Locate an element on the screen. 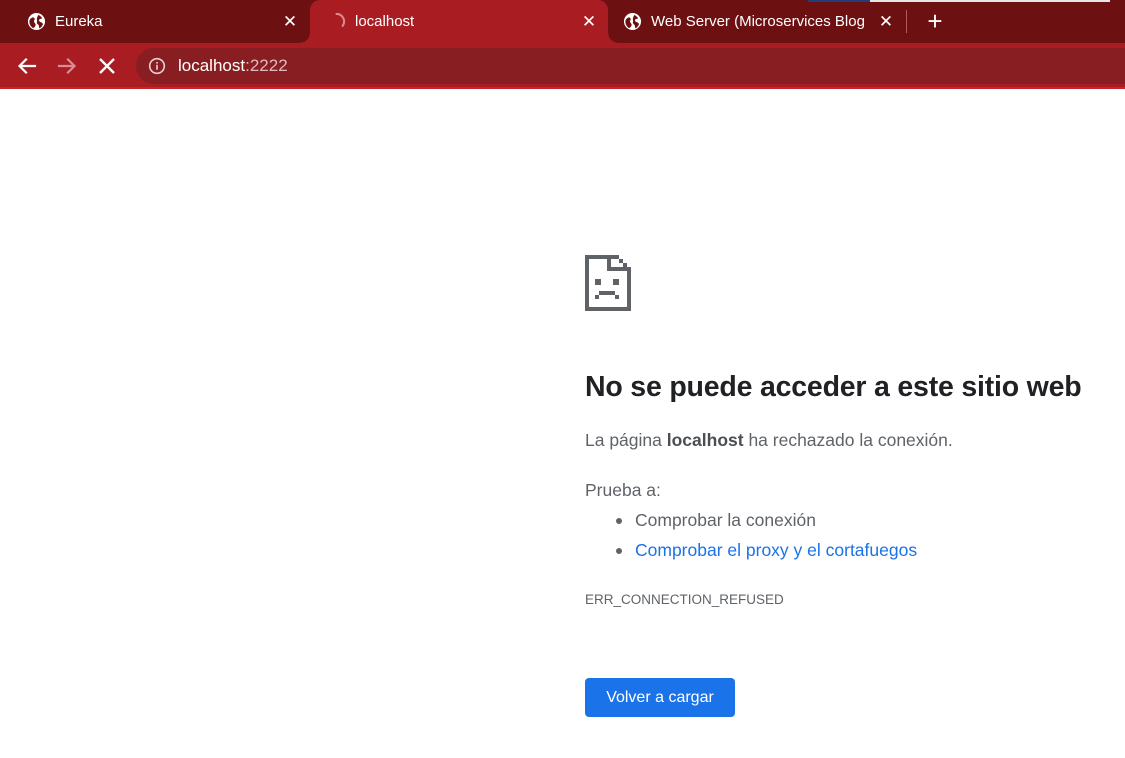  info-icon is located at coordinates (157, 66).